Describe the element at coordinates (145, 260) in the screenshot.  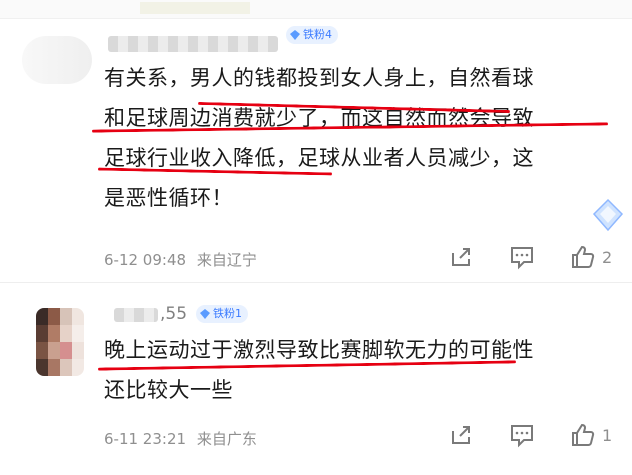
I see `comment-1-date: 6-12 09:48` at that location.